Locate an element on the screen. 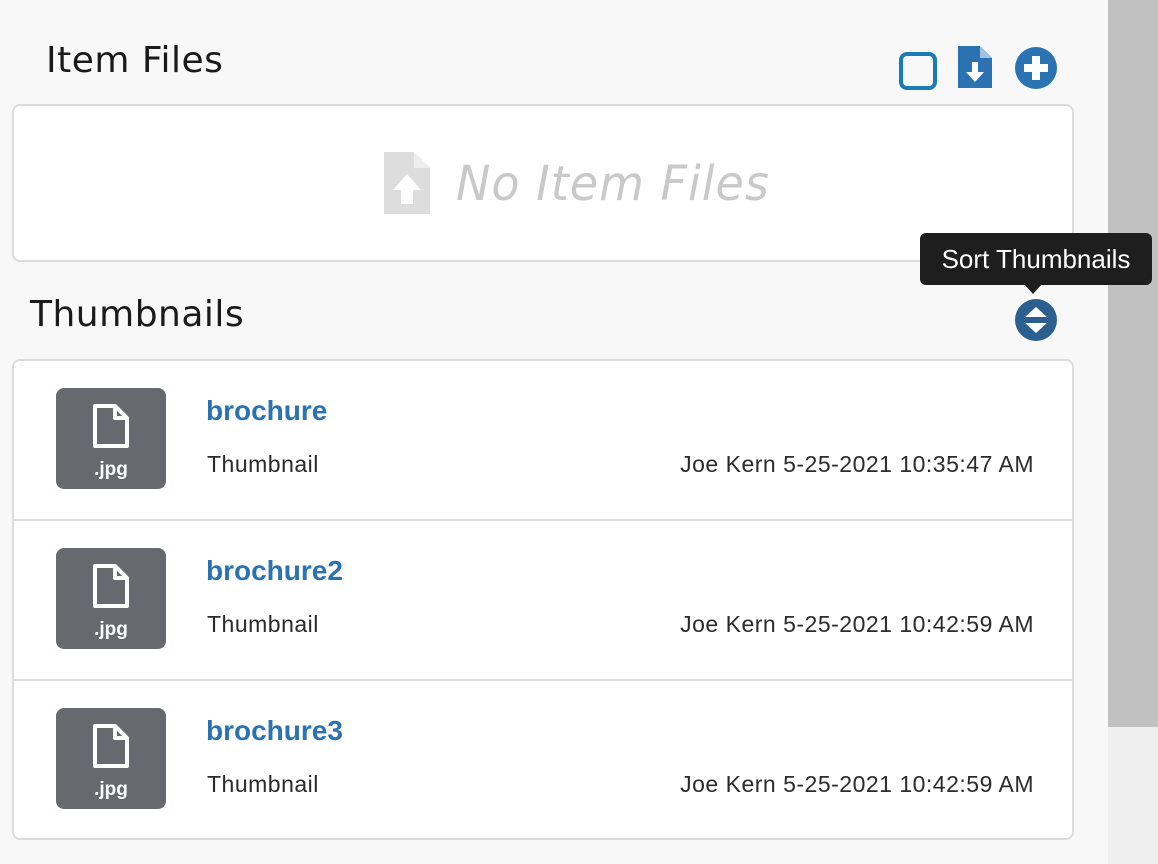 The height and width of the screenshot is (864, 1158). item-files-toolbar is located at coordinates (981, 67).